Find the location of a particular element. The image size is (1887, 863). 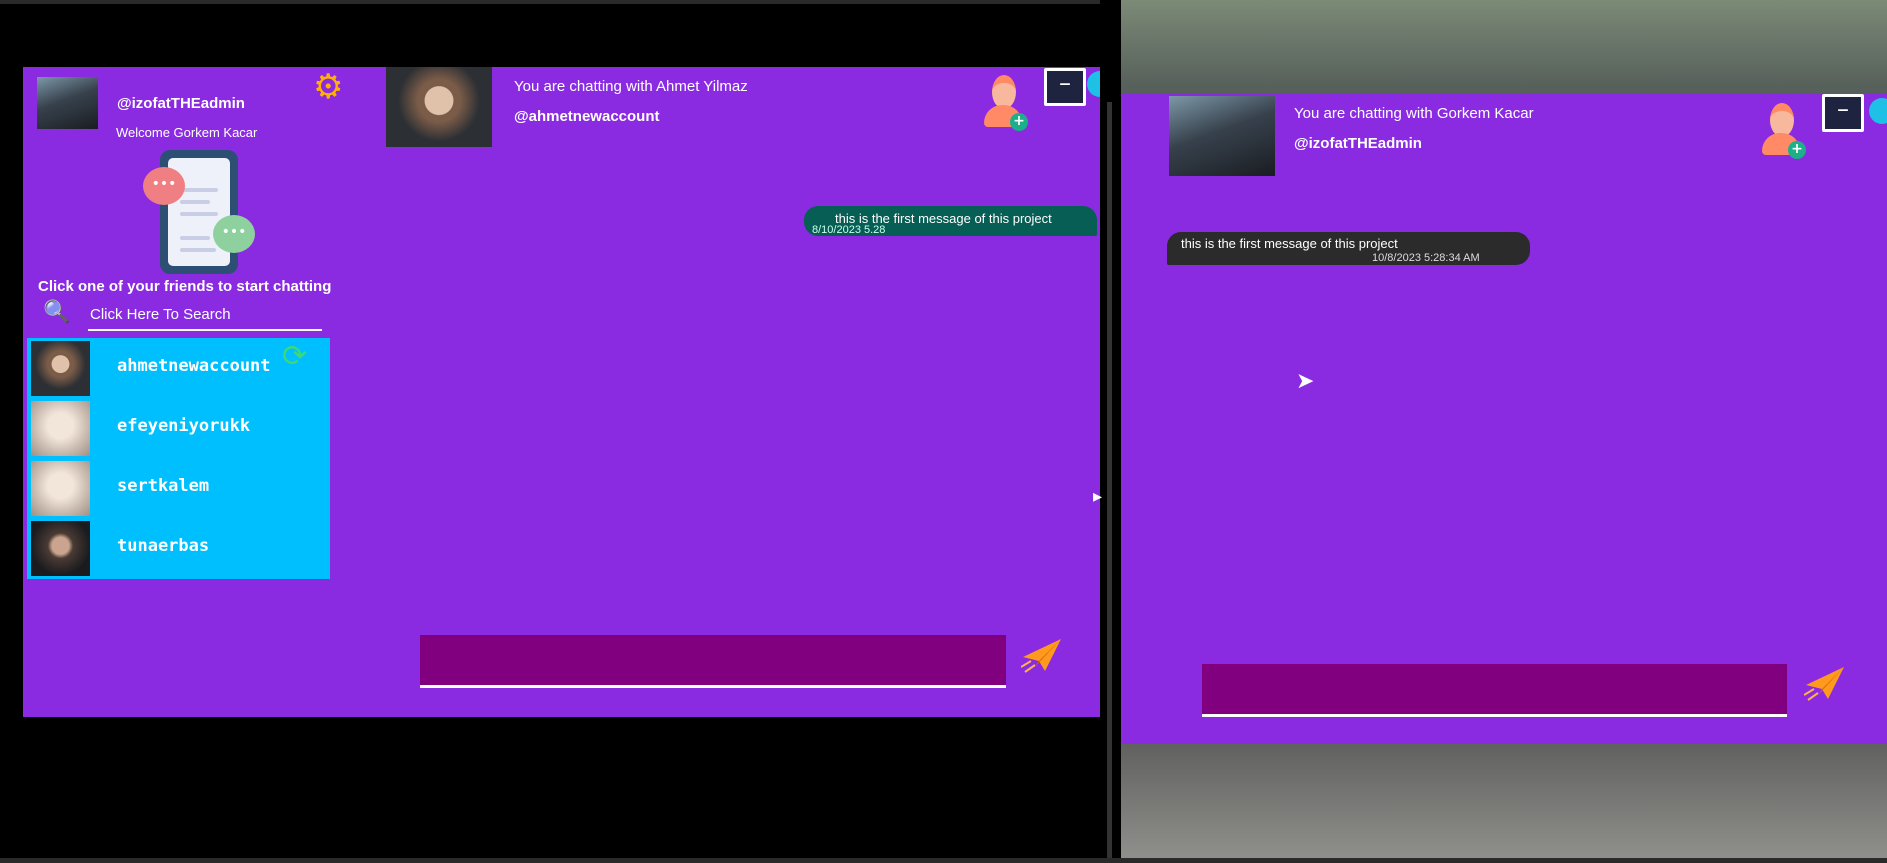

welcome-text: Welcome Gorkem Kacar is located at coordinates (187, 132).